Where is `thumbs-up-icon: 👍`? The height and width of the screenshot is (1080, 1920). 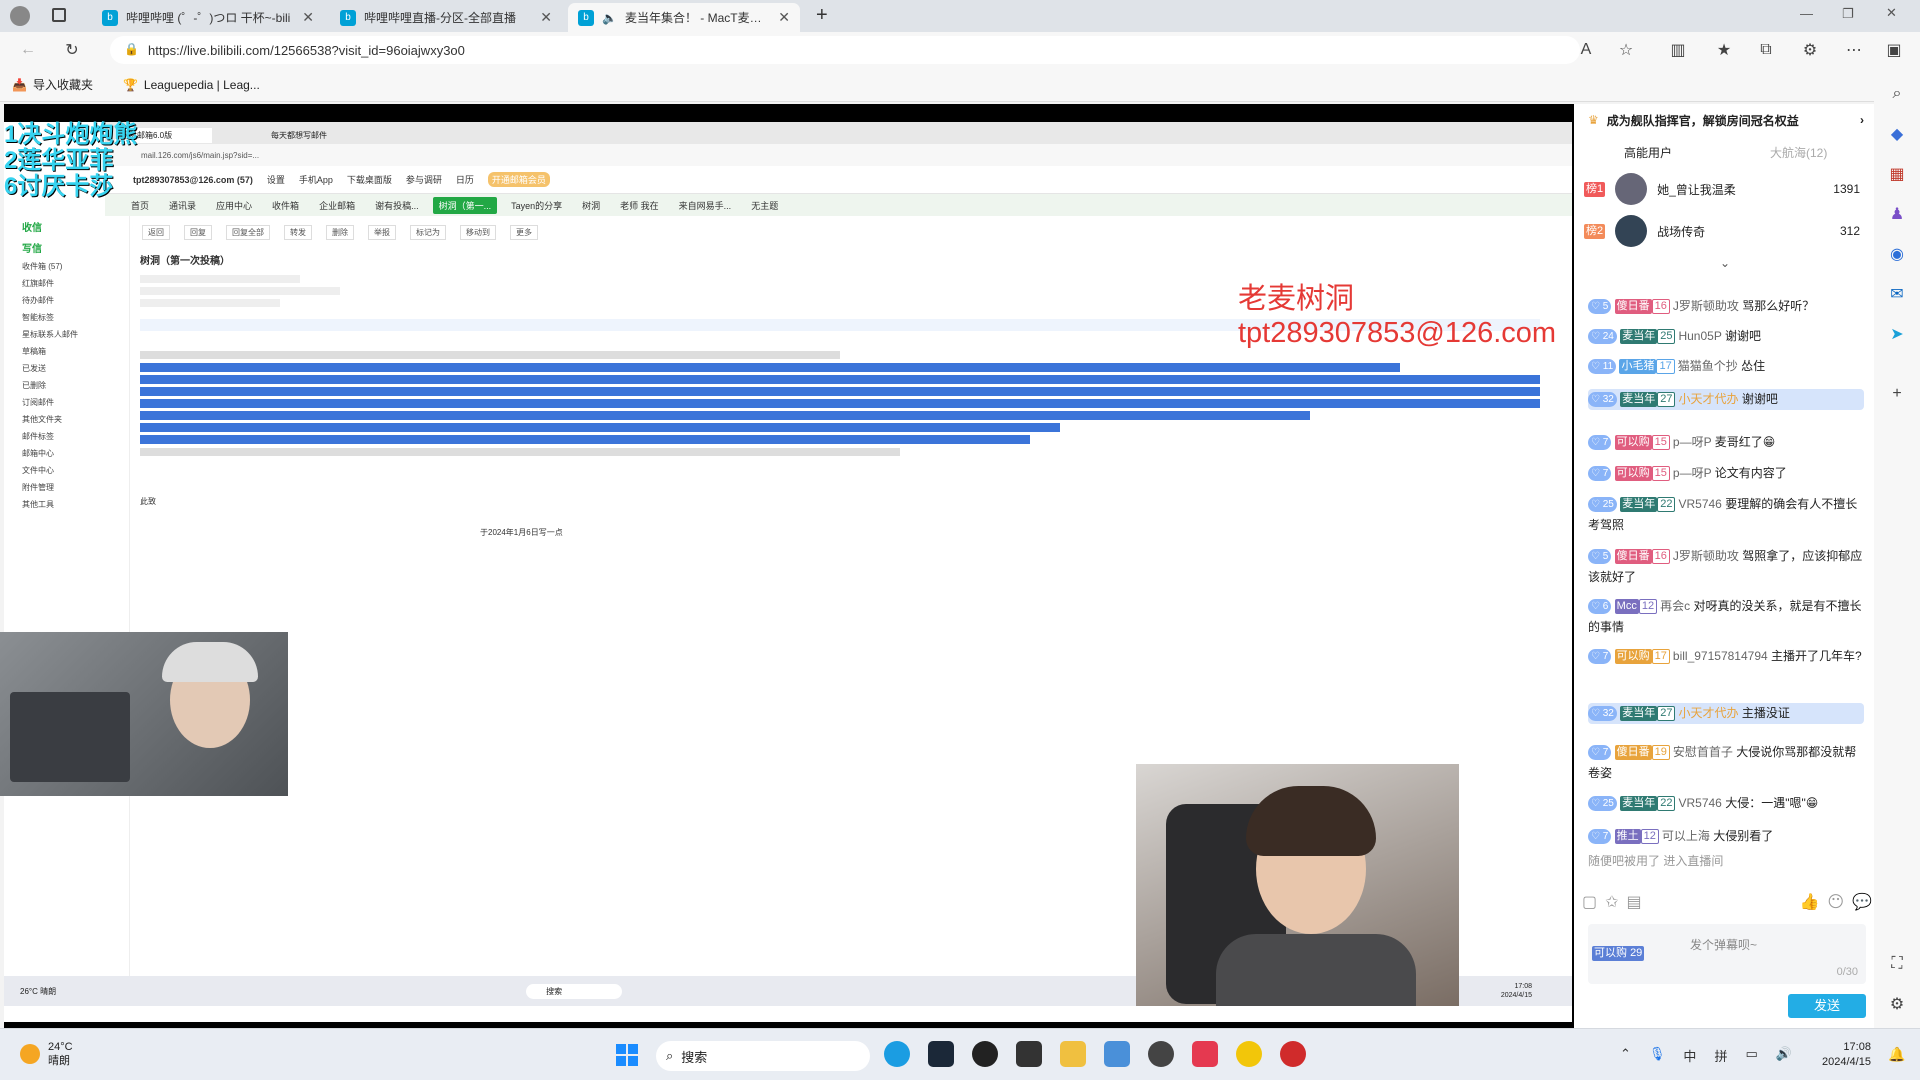 thumbs-up-icon: 👍 is located at coordinates (1809, 904).